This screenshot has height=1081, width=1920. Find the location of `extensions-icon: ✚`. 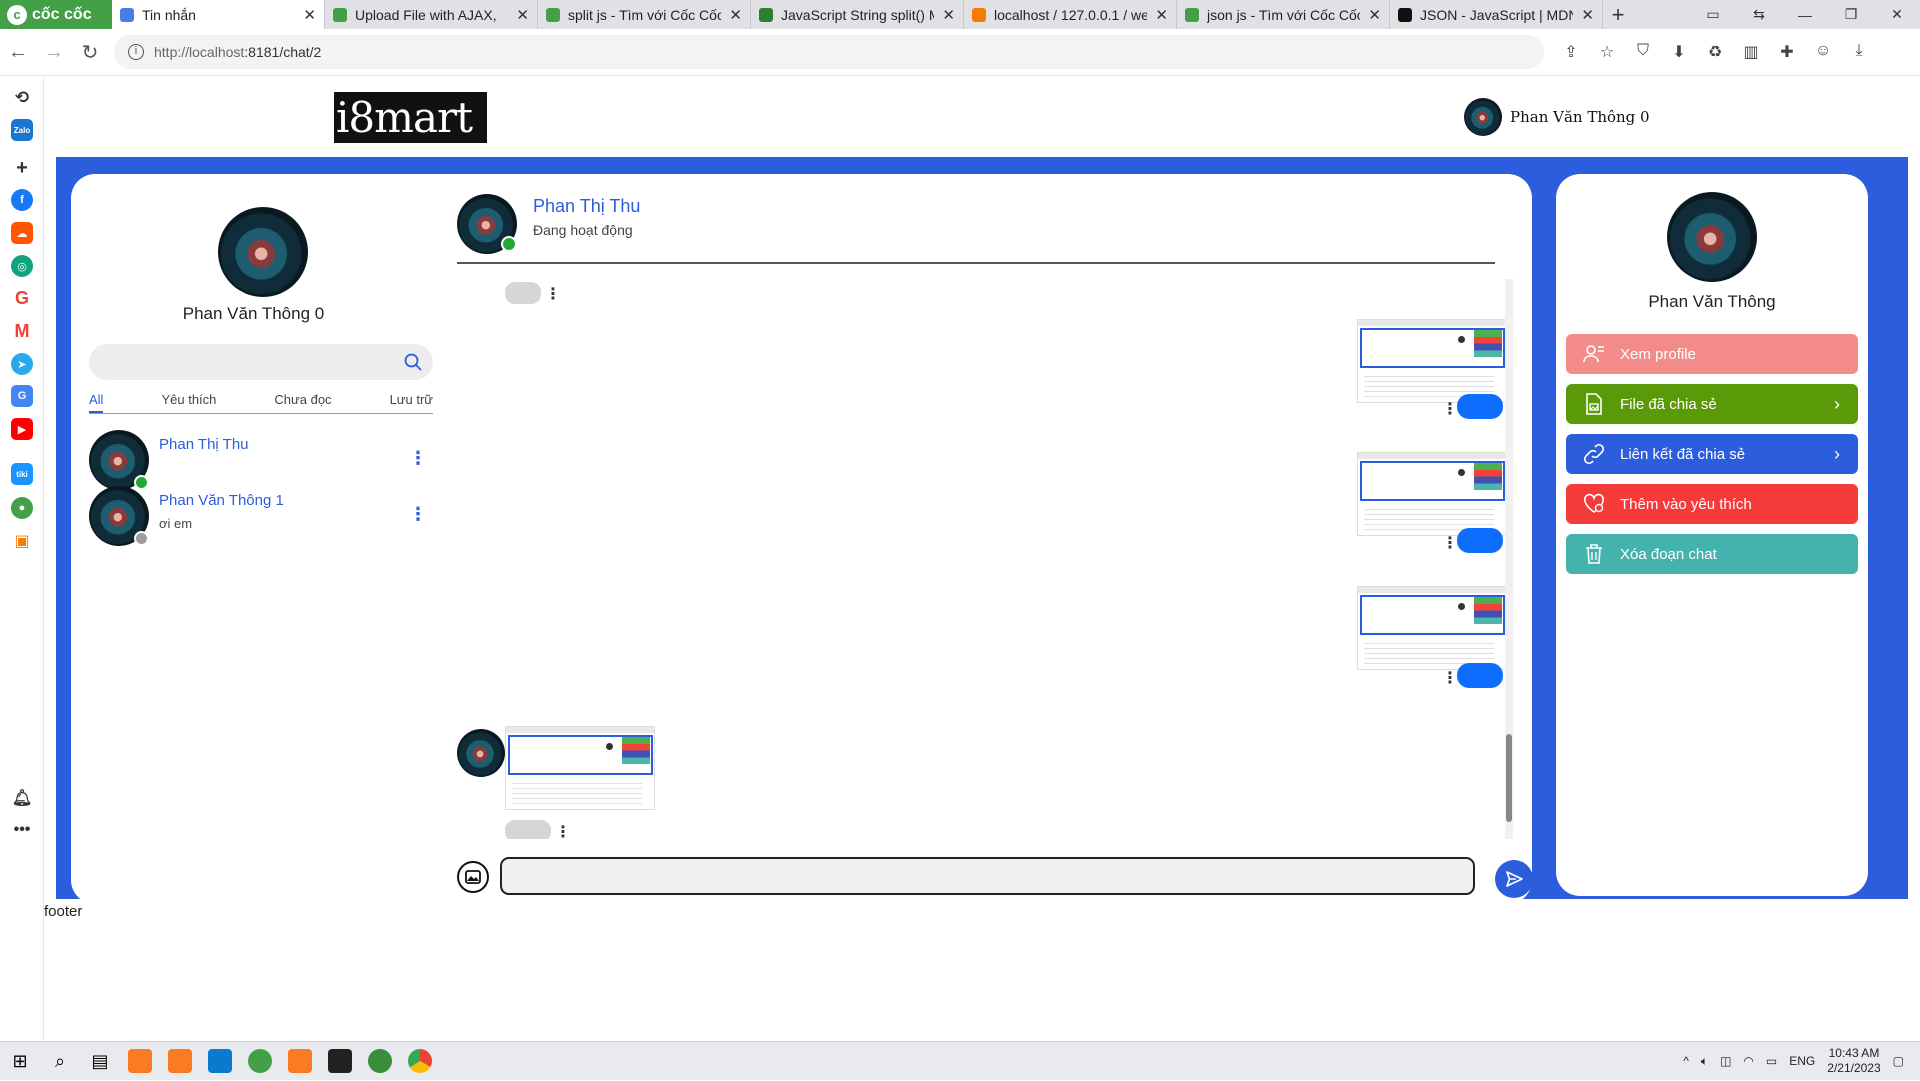

extensions-icon: ✚ is located at coordinates (1787, 52).